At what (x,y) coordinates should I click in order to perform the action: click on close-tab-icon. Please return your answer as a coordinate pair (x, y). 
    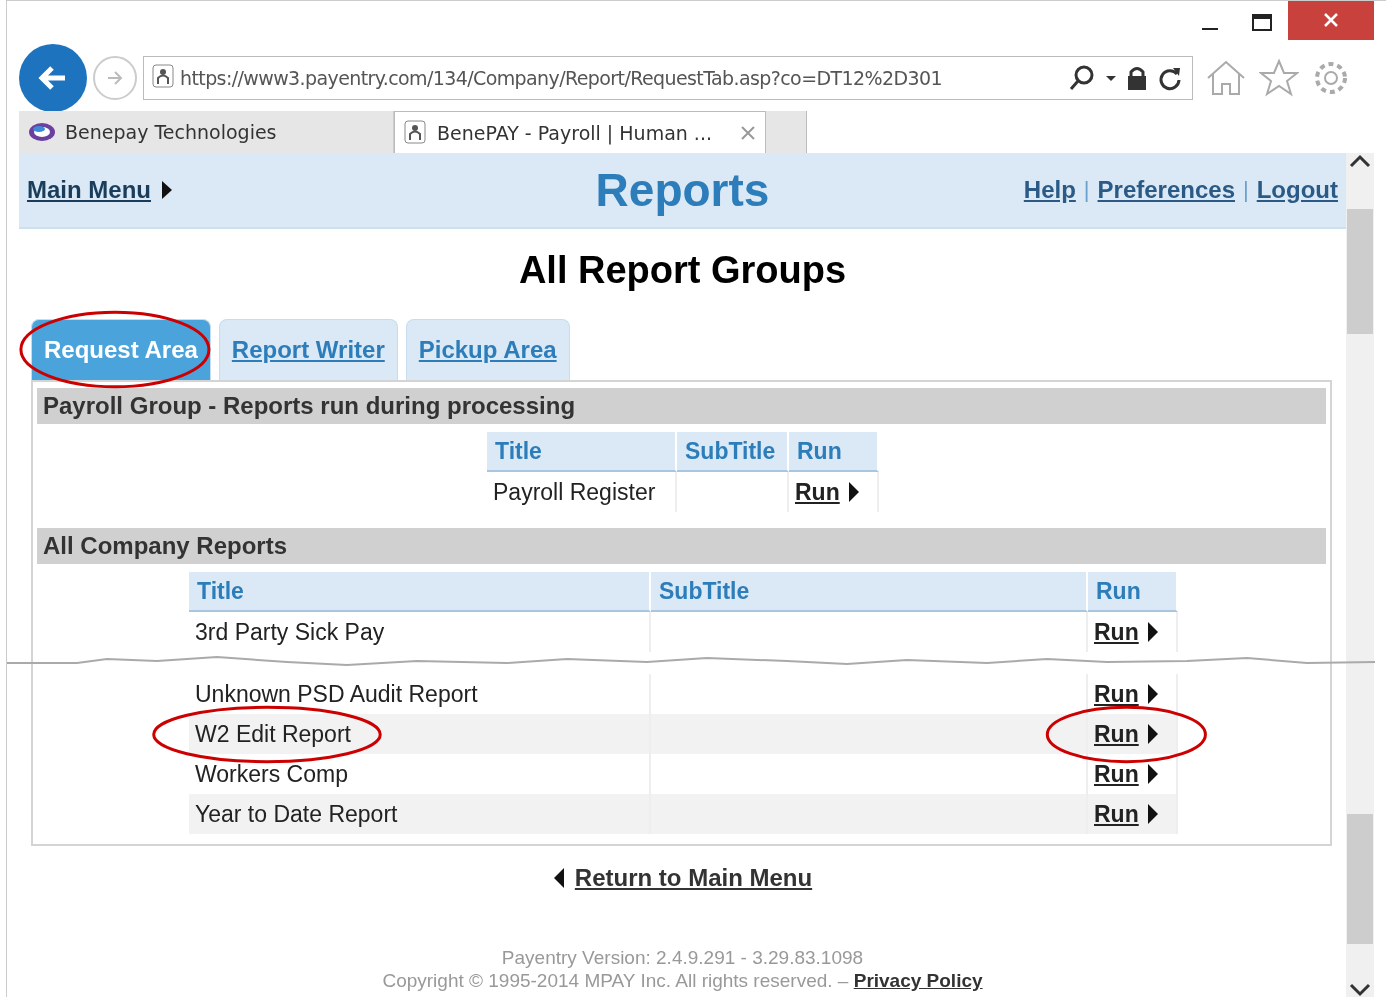
    Looking at the image, I should click on (748, 132).